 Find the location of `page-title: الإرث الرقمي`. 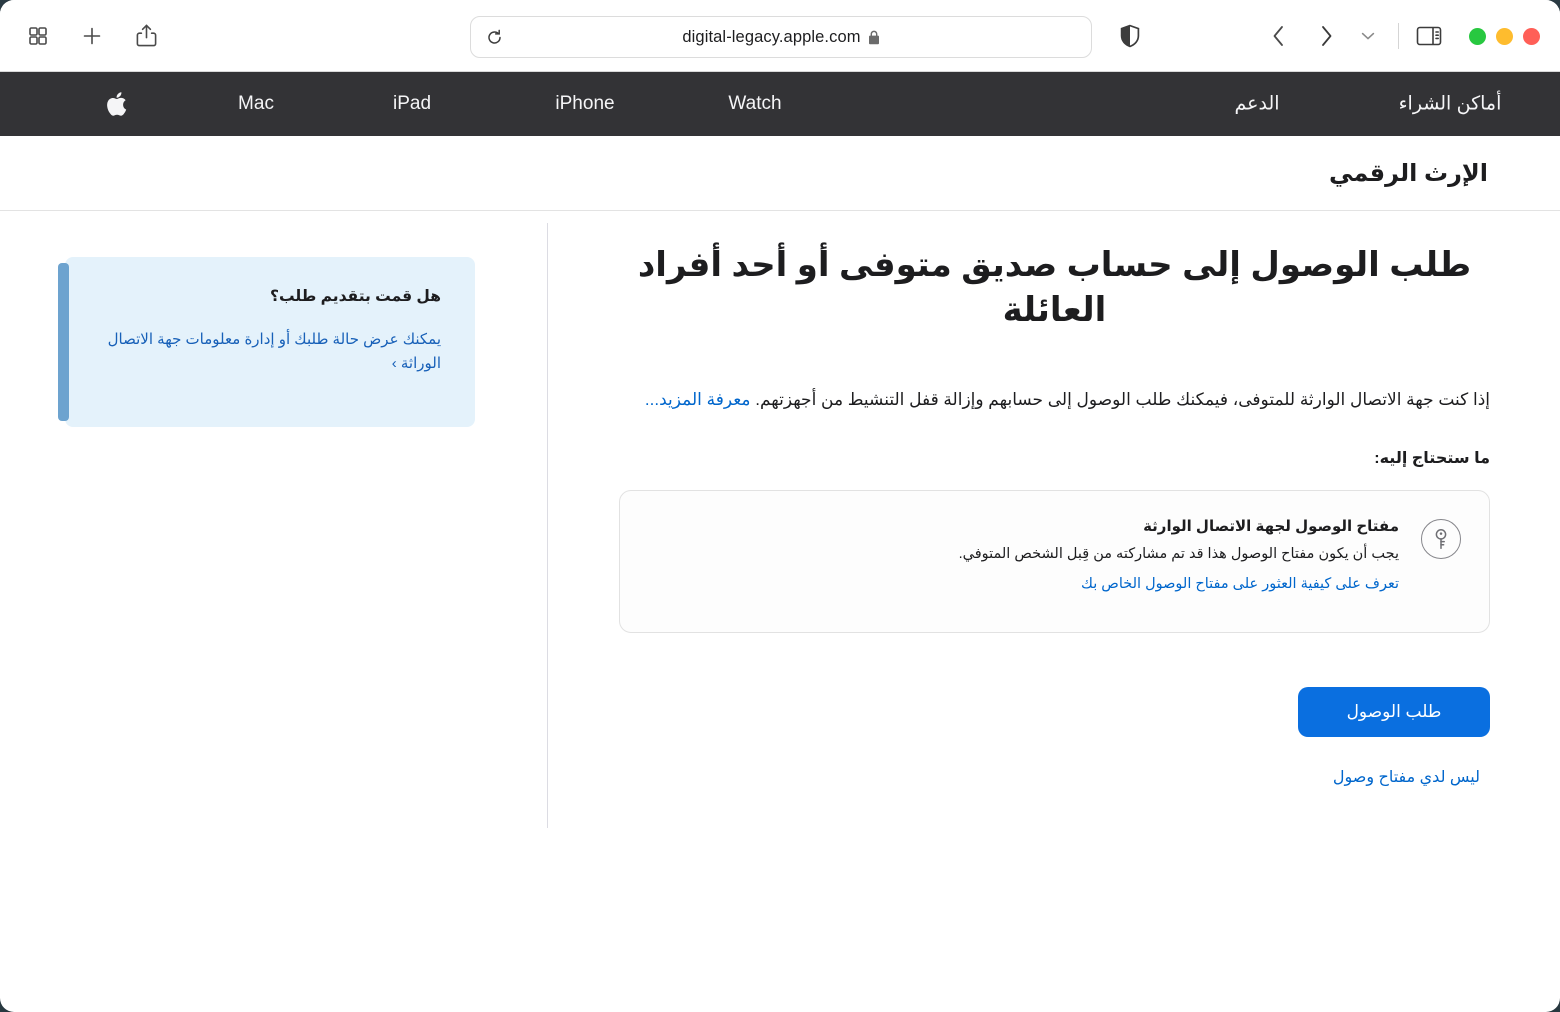

page-title: الإرث الرقمي is located at coordinates (1408, 173).